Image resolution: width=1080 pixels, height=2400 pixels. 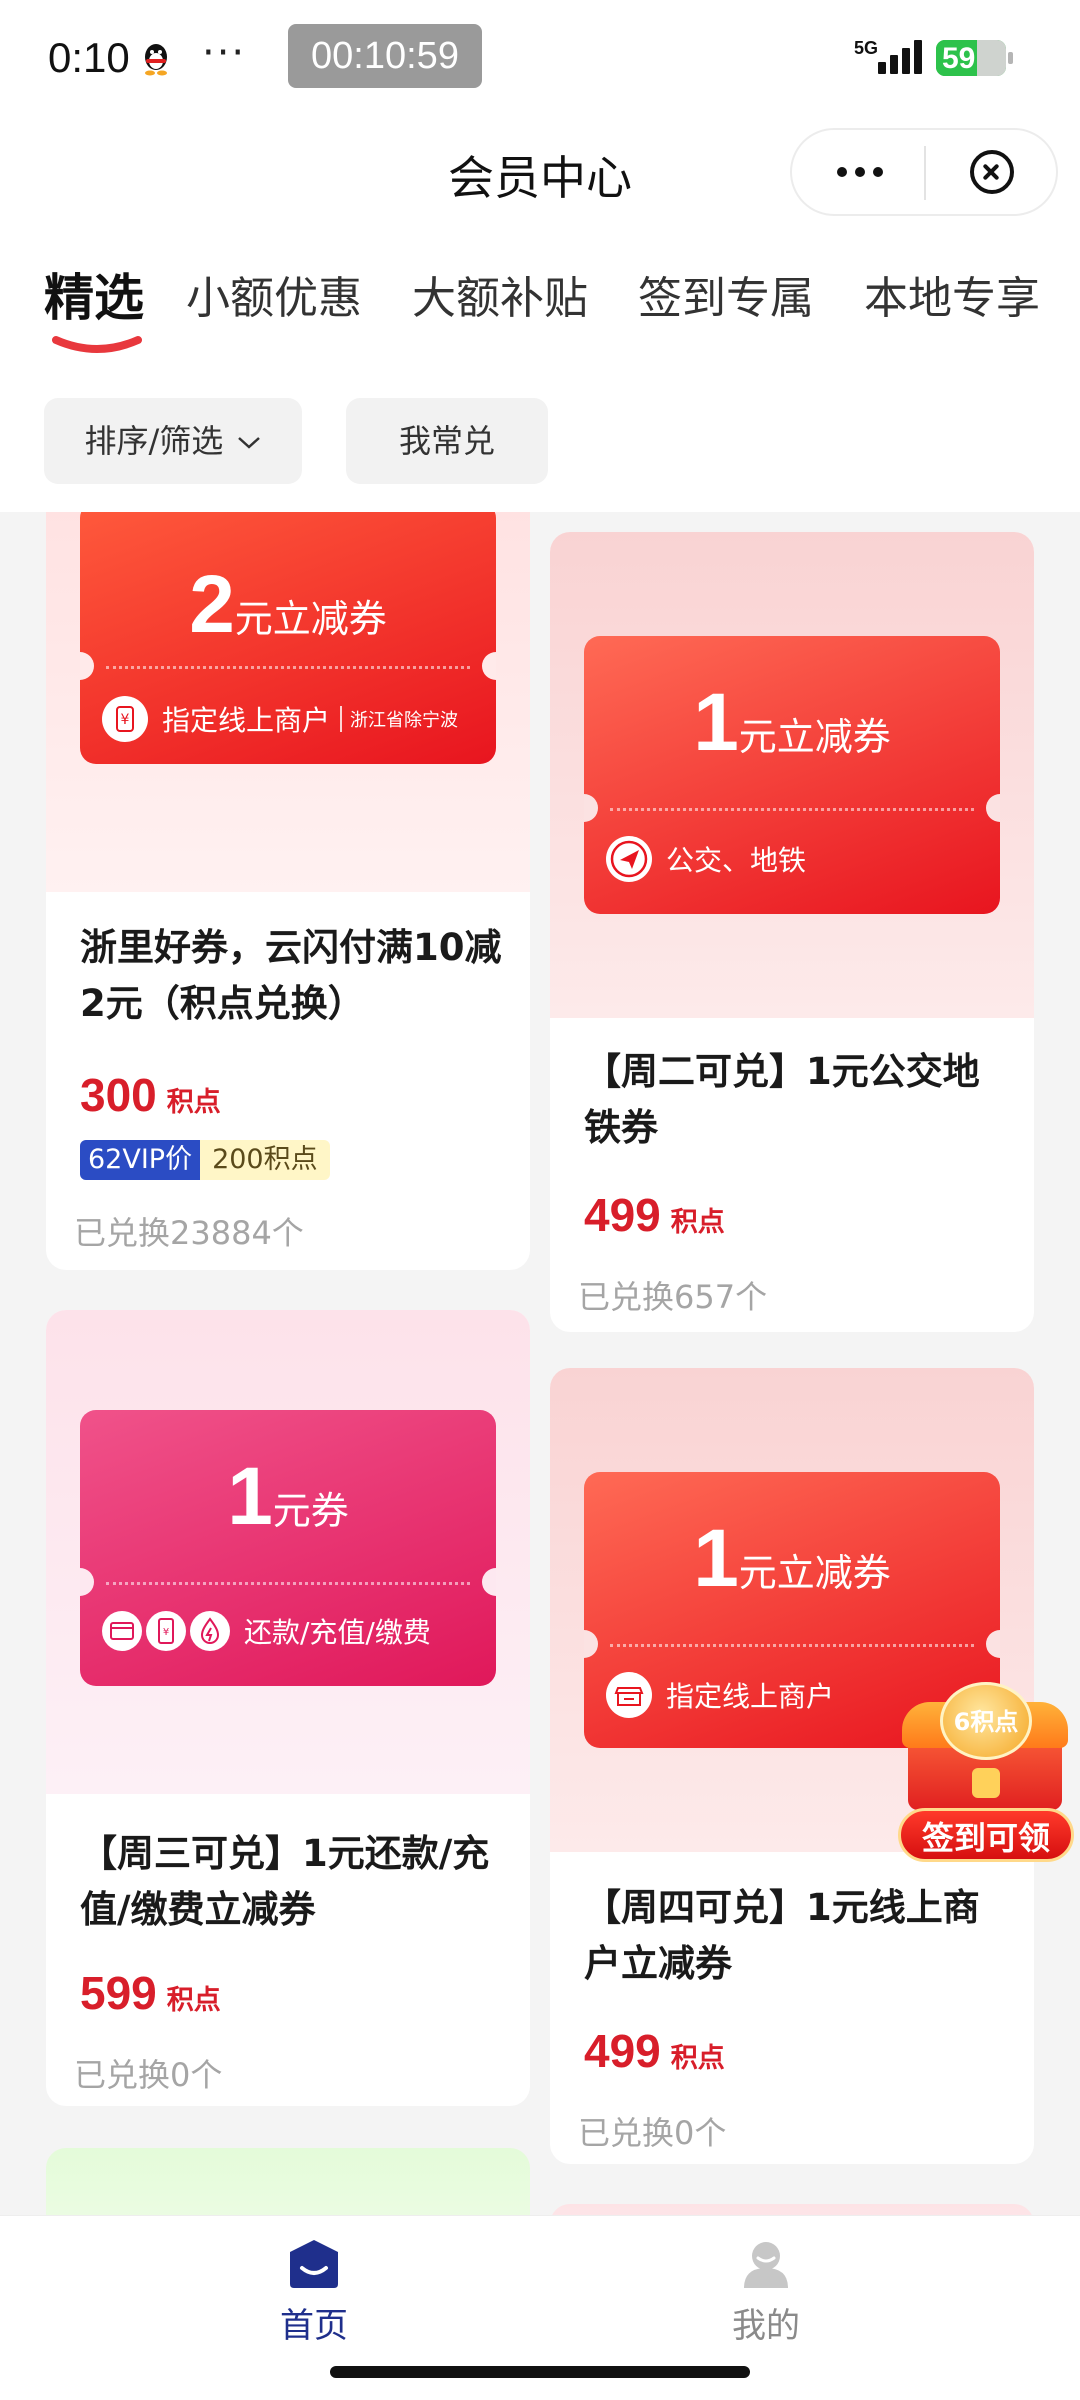 I want to click on coupon-banner: 1元券 ¥ 还款/充值/缴费, so click(x=288, y=1552).